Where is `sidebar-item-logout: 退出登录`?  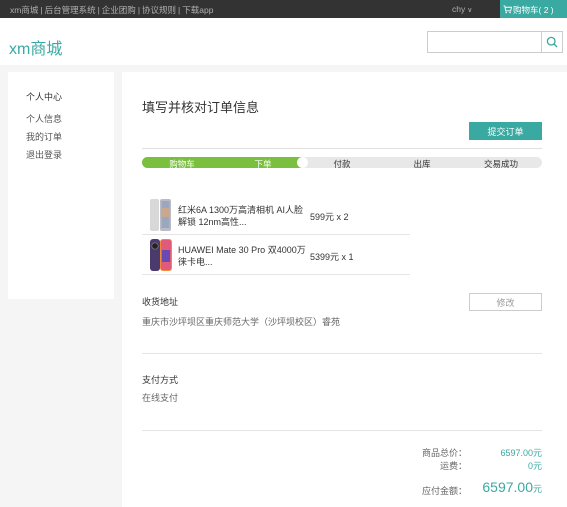
sidebar-item-logout: 退出登录 is located at coordinates (44, 154).